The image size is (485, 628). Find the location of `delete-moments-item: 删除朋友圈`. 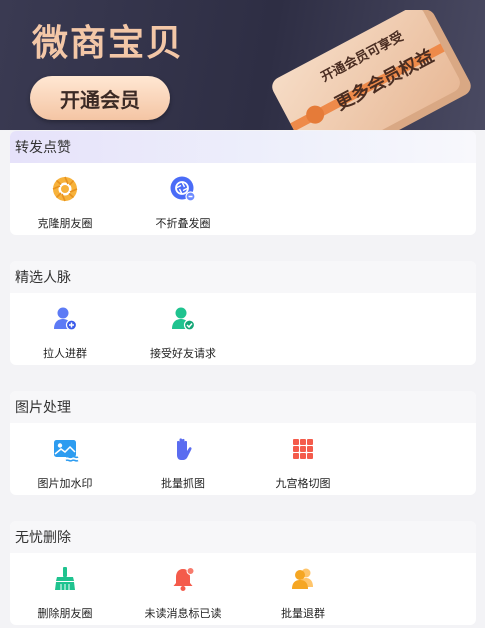

delete-moments-item: 删除朋友圈 is located at coordinates (65, 593).